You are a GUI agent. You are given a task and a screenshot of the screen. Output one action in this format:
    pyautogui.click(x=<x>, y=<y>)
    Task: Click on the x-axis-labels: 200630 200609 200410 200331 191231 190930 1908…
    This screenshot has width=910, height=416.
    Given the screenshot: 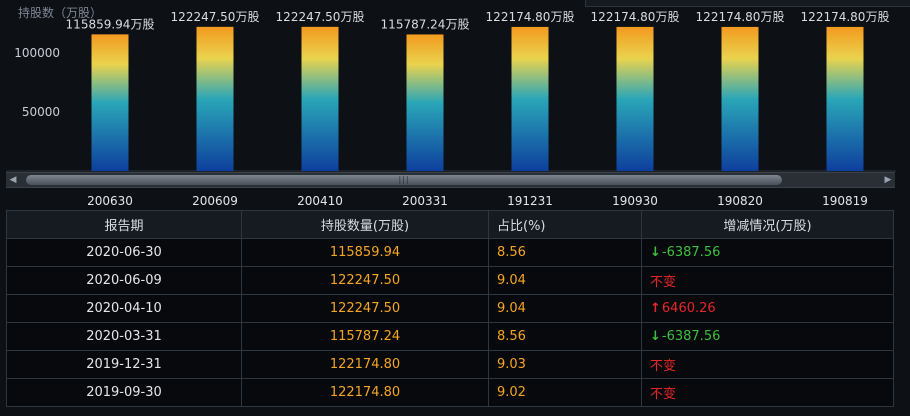 What is the action you would take?
    pyautogui.click(x=451, y=199)
    